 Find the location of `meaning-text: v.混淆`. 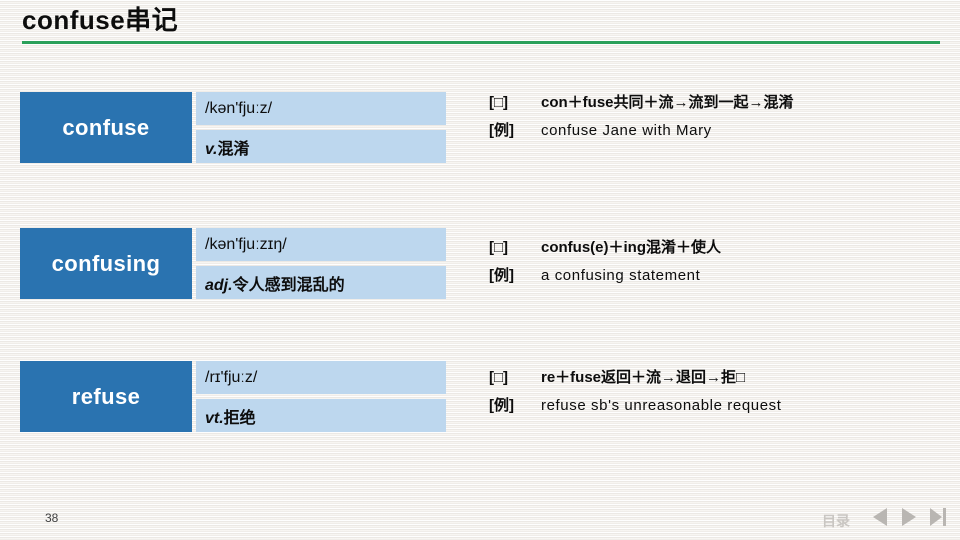

meaning-text: v.混淆 is located at coordinates (227, 147).